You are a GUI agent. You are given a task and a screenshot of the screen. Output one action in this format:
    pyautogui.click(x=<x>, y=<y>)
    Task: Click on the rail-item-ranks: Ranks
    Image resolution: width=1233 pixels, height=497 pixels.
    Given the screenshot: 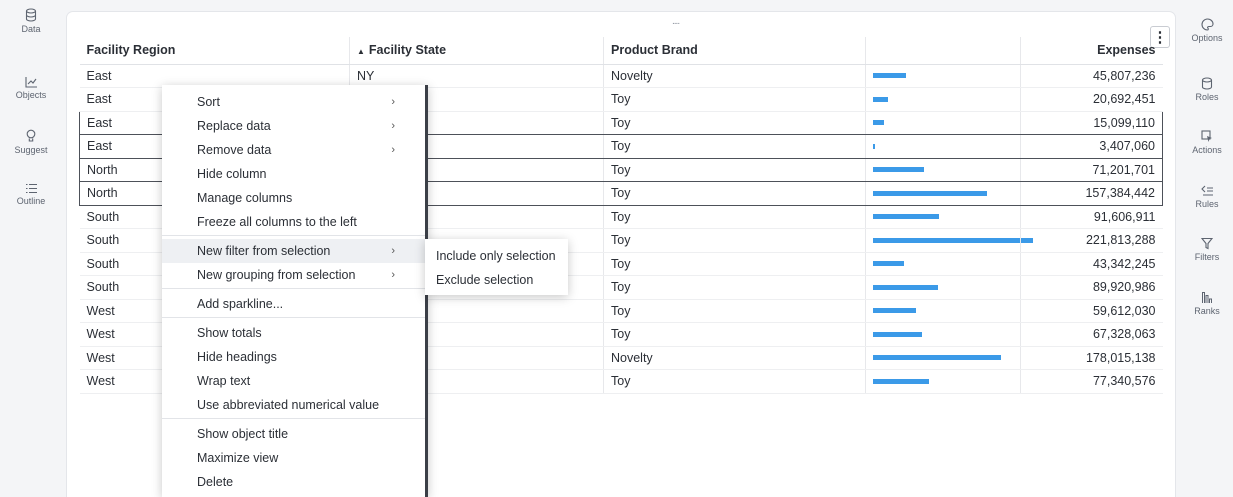 What is the action you would take?
    pyautogui.click(x=1207, y=303)
    